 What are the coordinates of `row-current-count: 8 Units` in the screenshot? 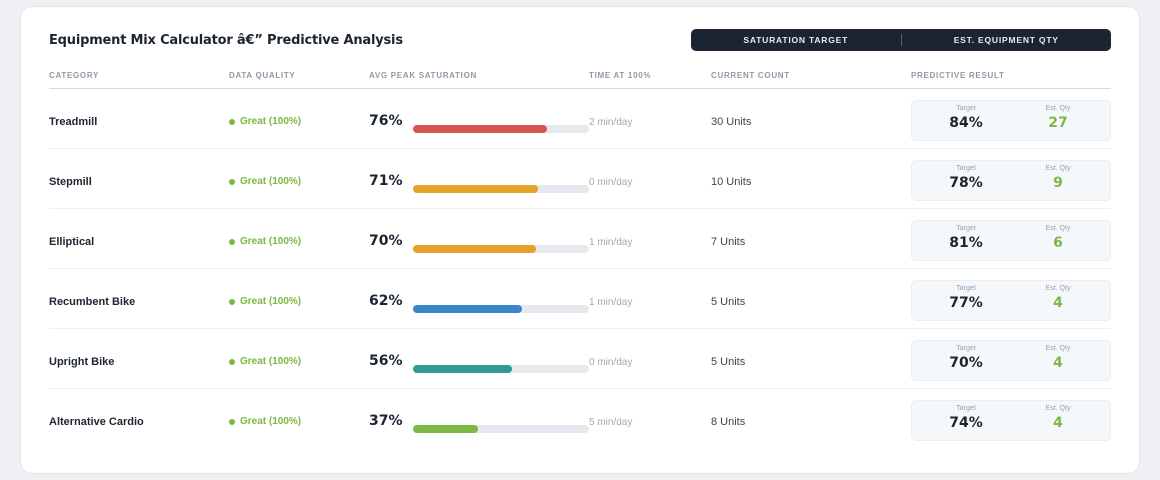 It's located at (728, 422).